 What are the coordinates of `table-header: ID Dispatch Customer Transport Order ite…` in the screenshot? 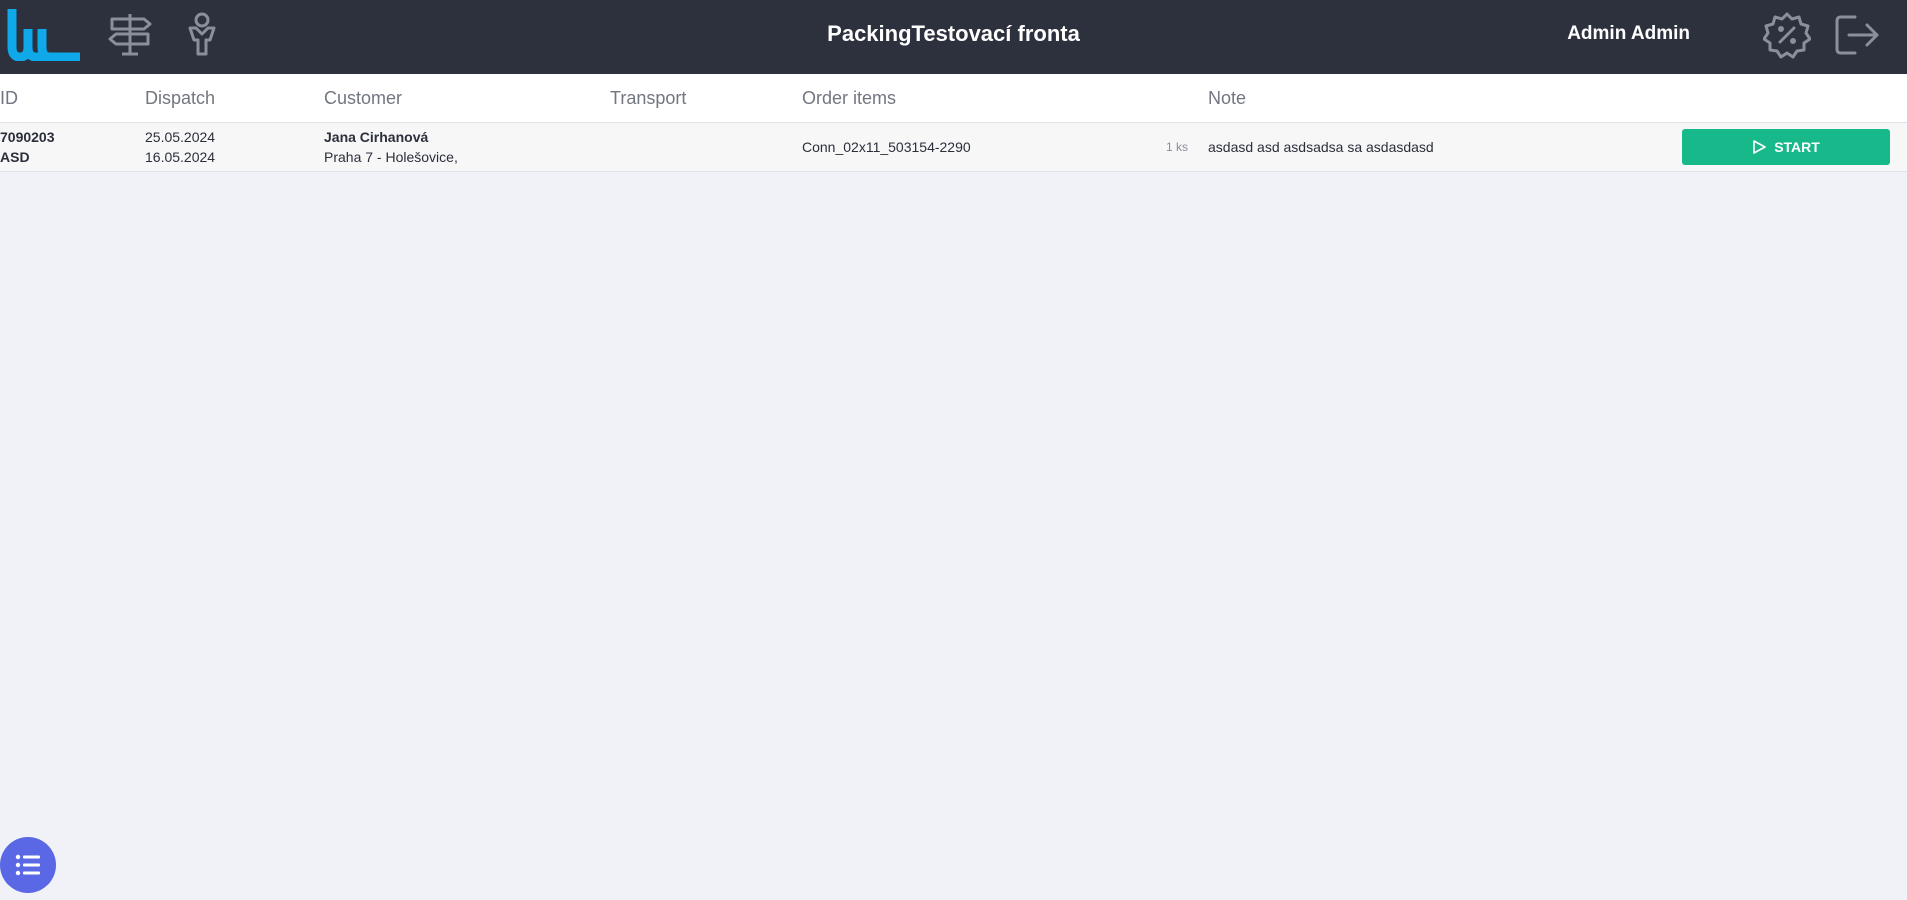 It's located at (953, 98).